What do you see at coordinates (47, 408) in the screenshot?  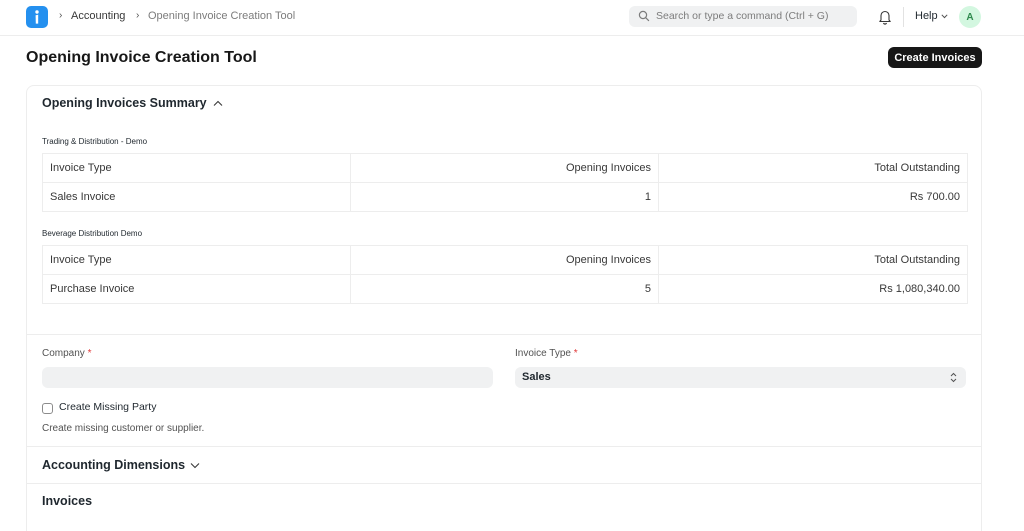 I see `create-missing-party-checkbox` at bounding box center [47, 408].